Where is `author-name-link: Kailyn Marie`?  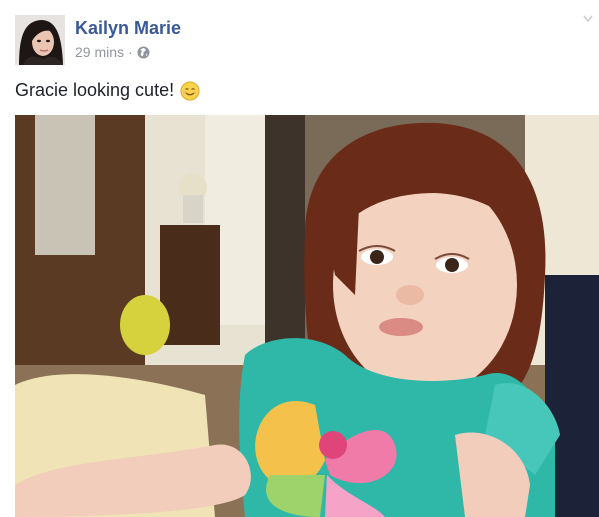 author-name-link: Kailyn Marie is located at coordinates (128, 28).